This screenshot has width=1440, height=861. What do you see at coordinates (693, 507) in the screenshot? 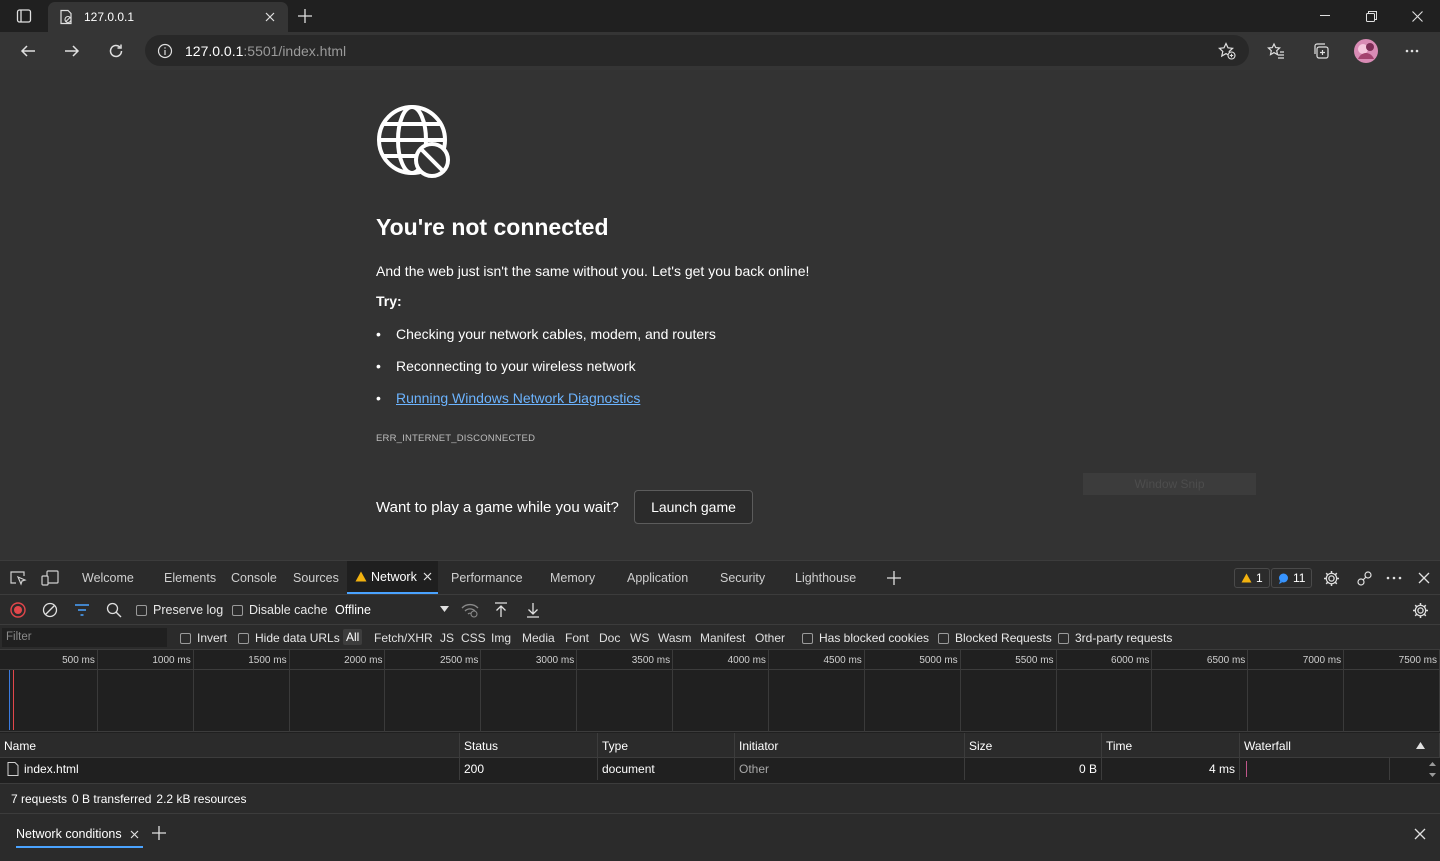
I see `launch-game-button: Launch game` at bounding box center [693, 507].